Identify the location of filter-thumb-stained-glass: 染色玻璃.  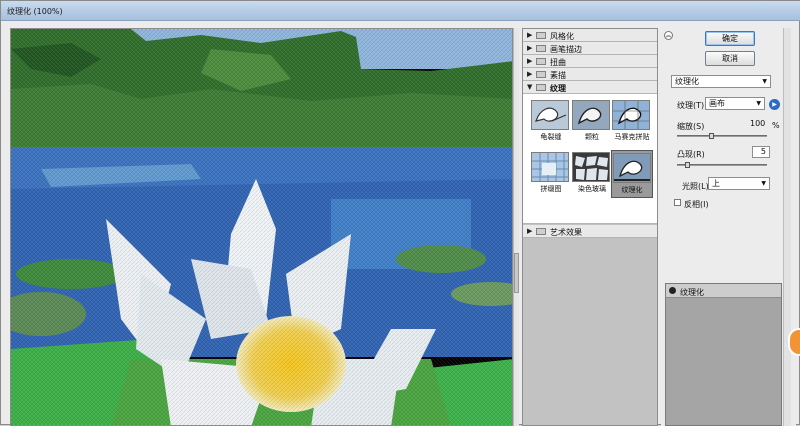
(592, 174).